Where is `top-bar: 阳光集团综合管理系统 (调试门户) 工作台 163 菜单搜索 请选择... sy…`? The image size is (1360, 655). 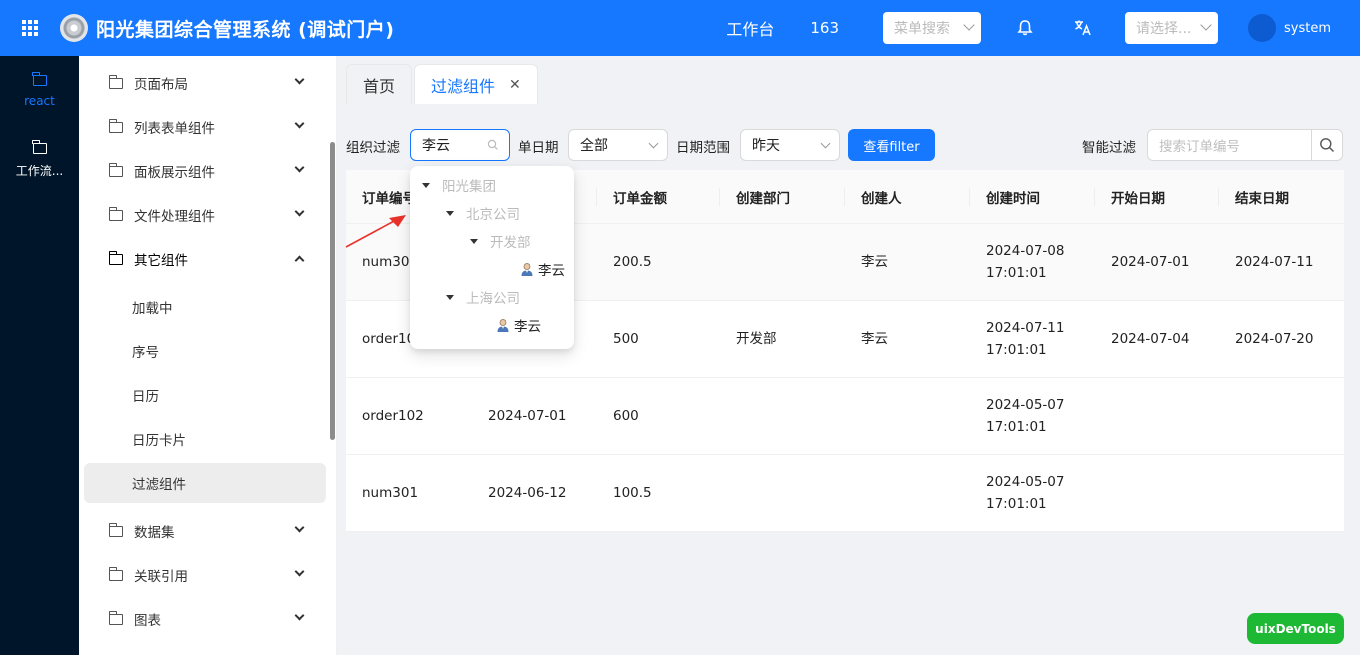
top-bar: 阳光集团综合管理系统 (调试门户) 工作台 163 菜单搜索 请选择... sy… is located at coordinates (680, 28).